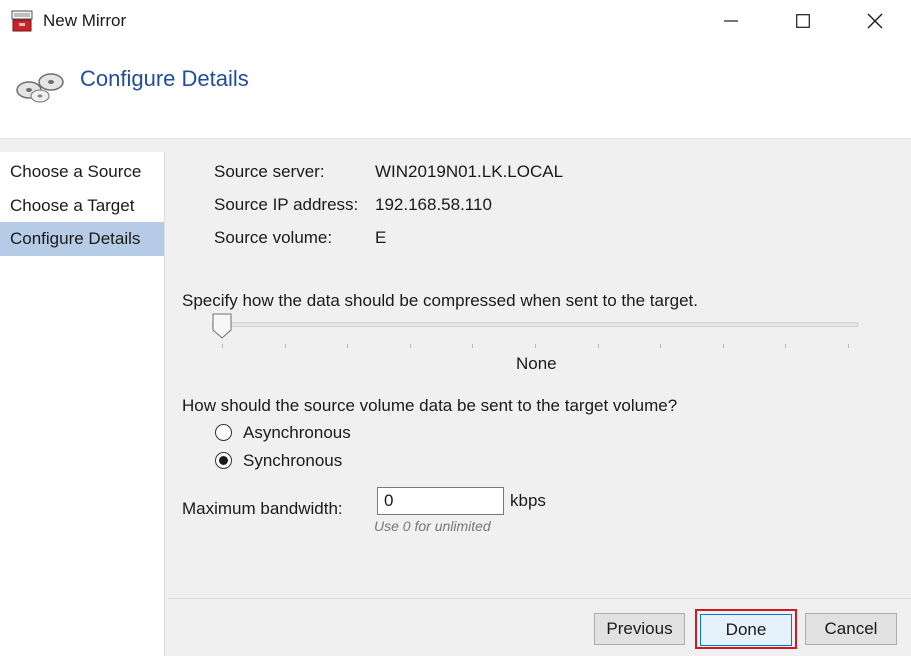  What do you see at coordinates (535, 324) in the screenshot?
I see `compression-slider-track` at bounding box center [535, 324].